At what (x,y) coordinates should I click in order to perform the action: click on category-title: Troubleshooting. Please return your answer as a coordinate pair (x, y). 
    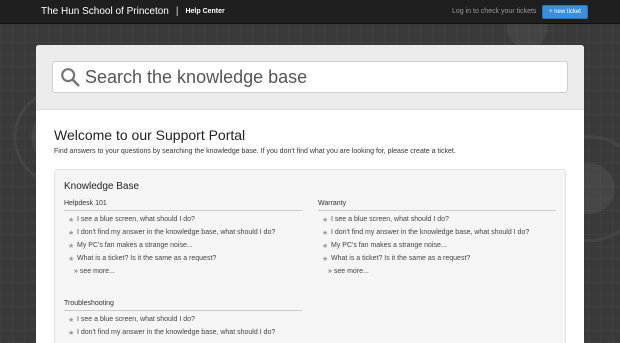
    Looking at the image, I should click on (183, 305).